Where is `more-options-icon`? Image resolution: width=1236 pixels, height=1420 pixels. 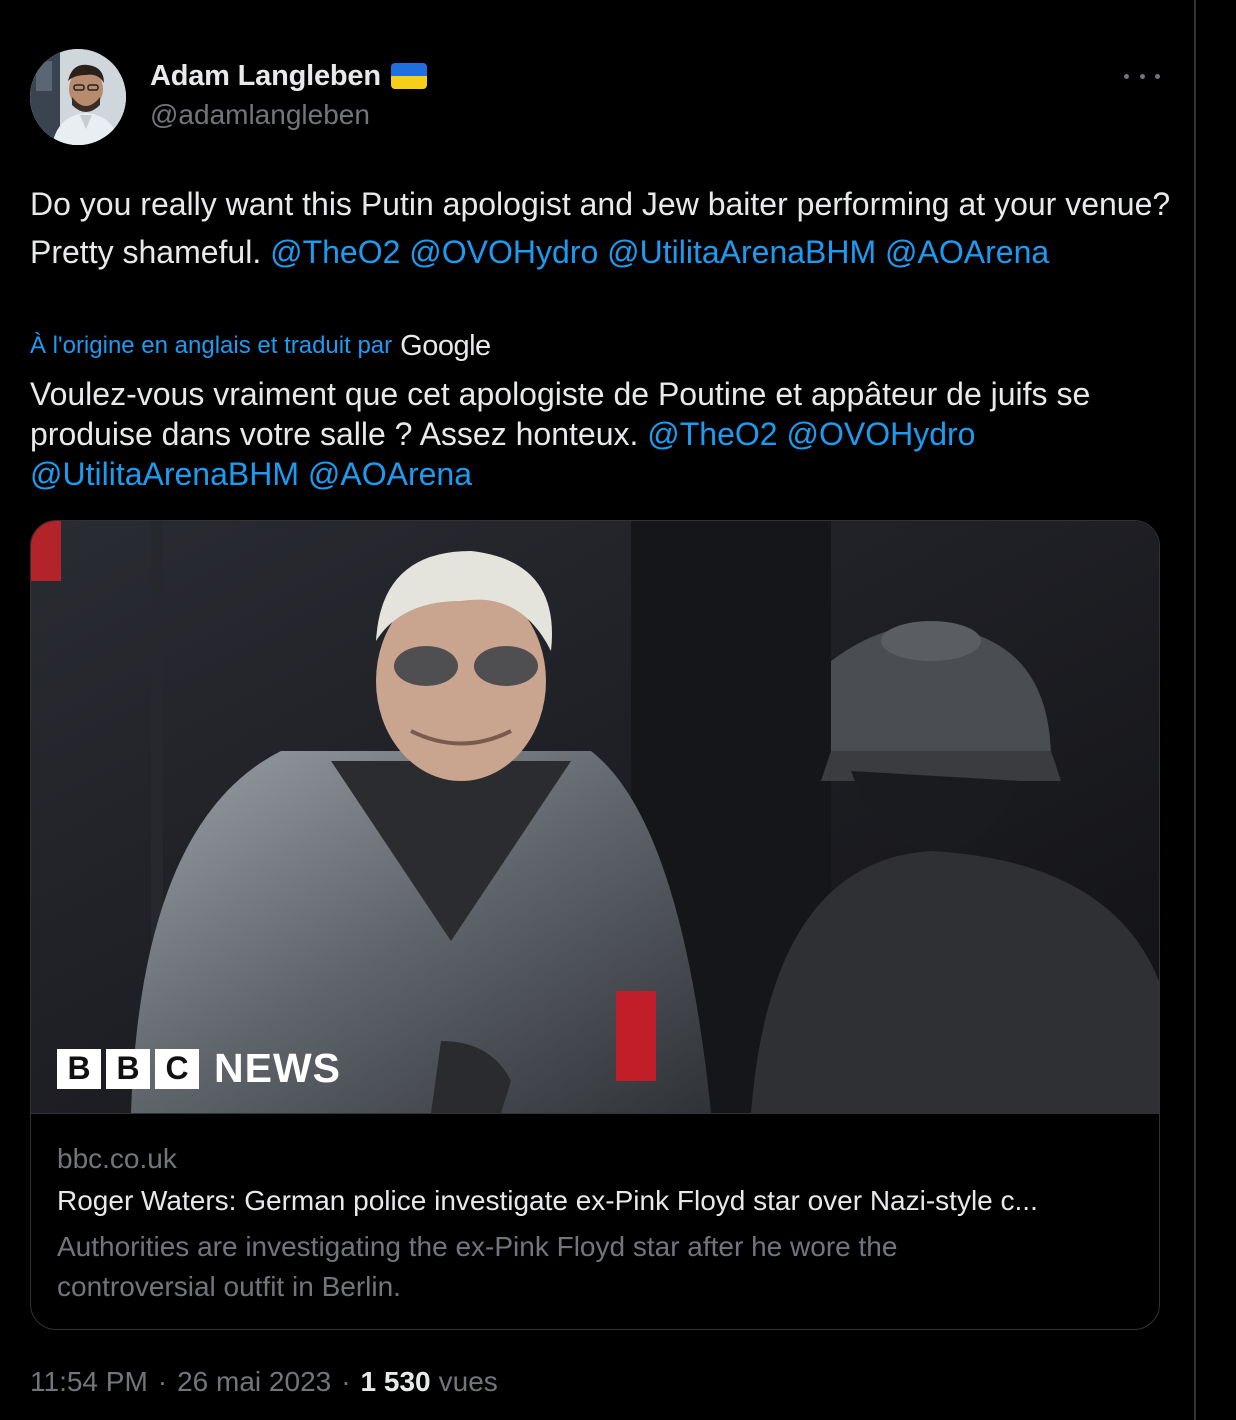
more-options-icon is located at coordinates (1142, 76).